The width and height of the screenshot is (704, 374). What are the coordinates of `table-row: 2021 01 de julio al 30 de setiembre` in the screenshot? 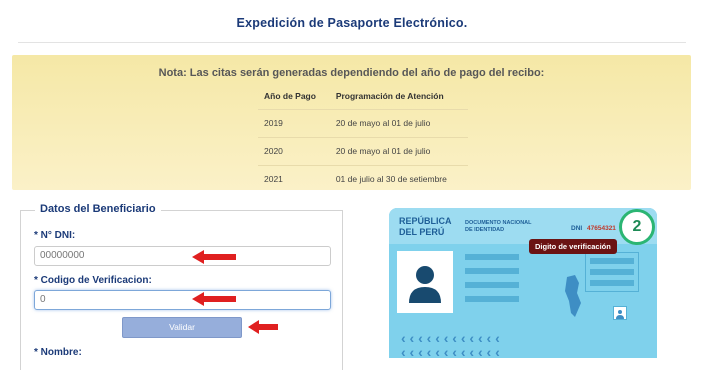 It's located at (363, 179).